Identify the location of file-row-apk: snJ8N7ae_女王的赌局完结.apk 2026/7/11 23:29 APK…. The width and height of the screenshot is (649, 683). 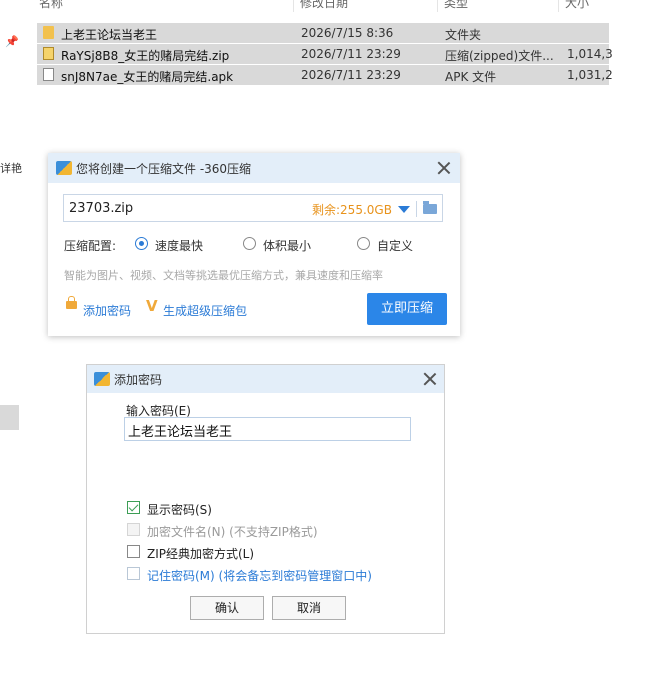
(325, 75).